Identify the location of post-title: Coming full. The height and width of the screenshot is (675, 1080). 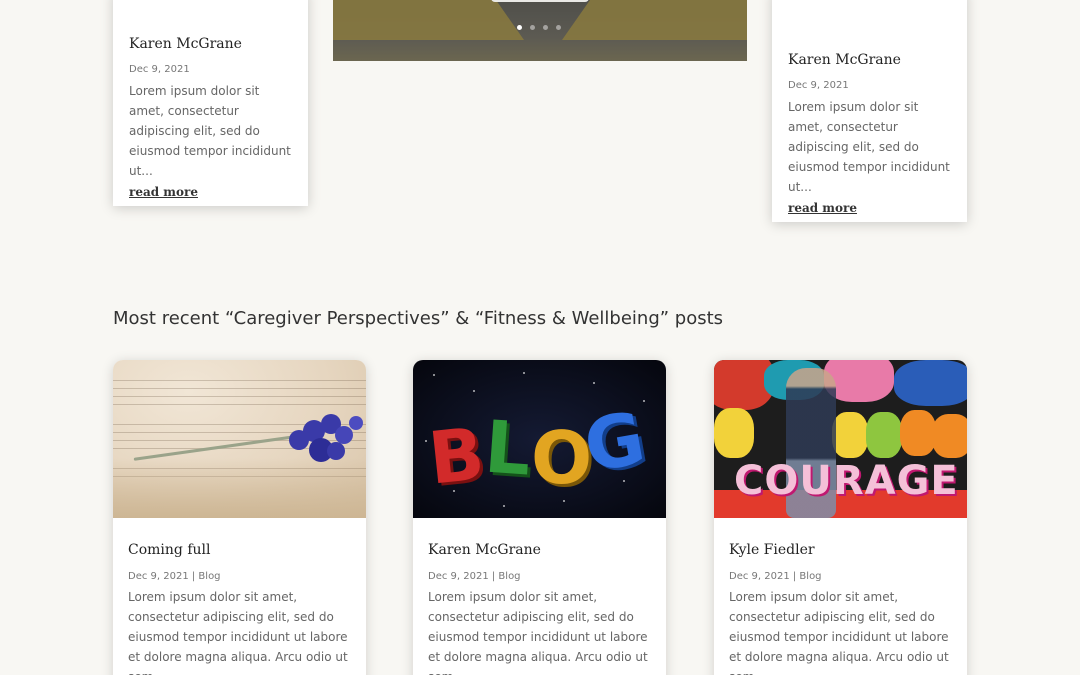
(239, 550).